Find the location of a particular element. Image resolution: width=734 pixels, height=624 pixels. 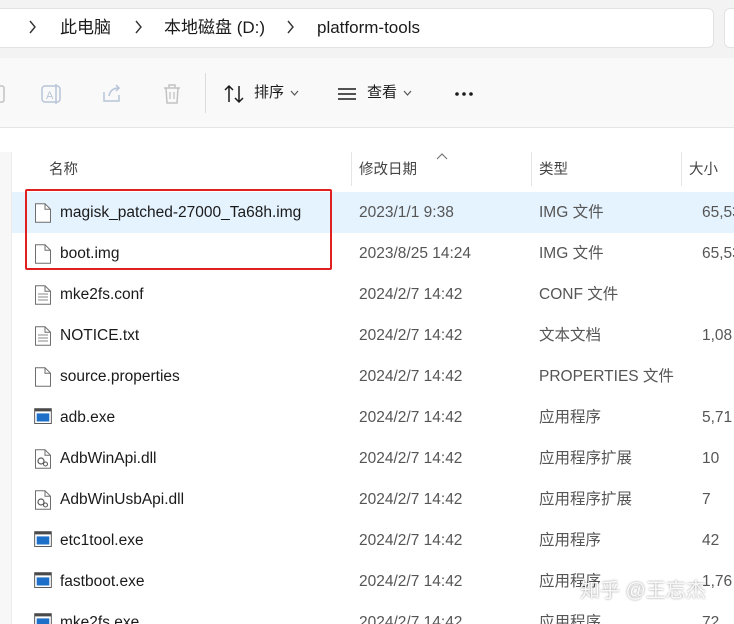

copy-icon is located at coordinates (5, 94).